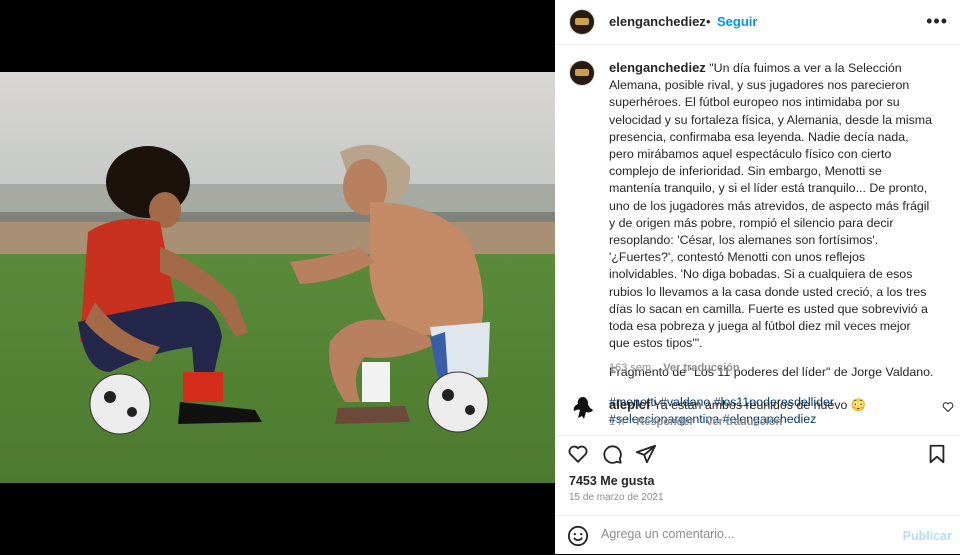 This screenshot has width=960, height=555. I want to click on caption-age: 163 sem, so click(630, 368).